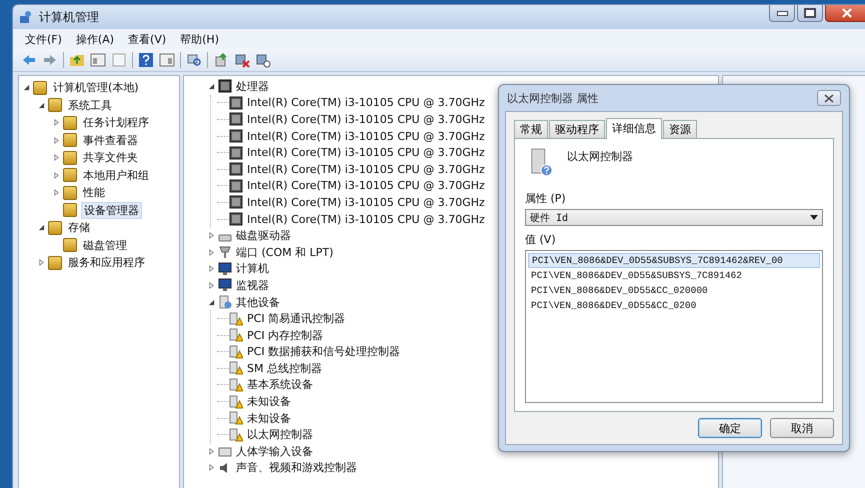  What do you see at coordinates (674, 260) in the screenshot?
I see `list-item: PCI\VEN_8086&DEV_0D55&SUBSYS_7C891462&REV_00` at bounding box center [674, 260].